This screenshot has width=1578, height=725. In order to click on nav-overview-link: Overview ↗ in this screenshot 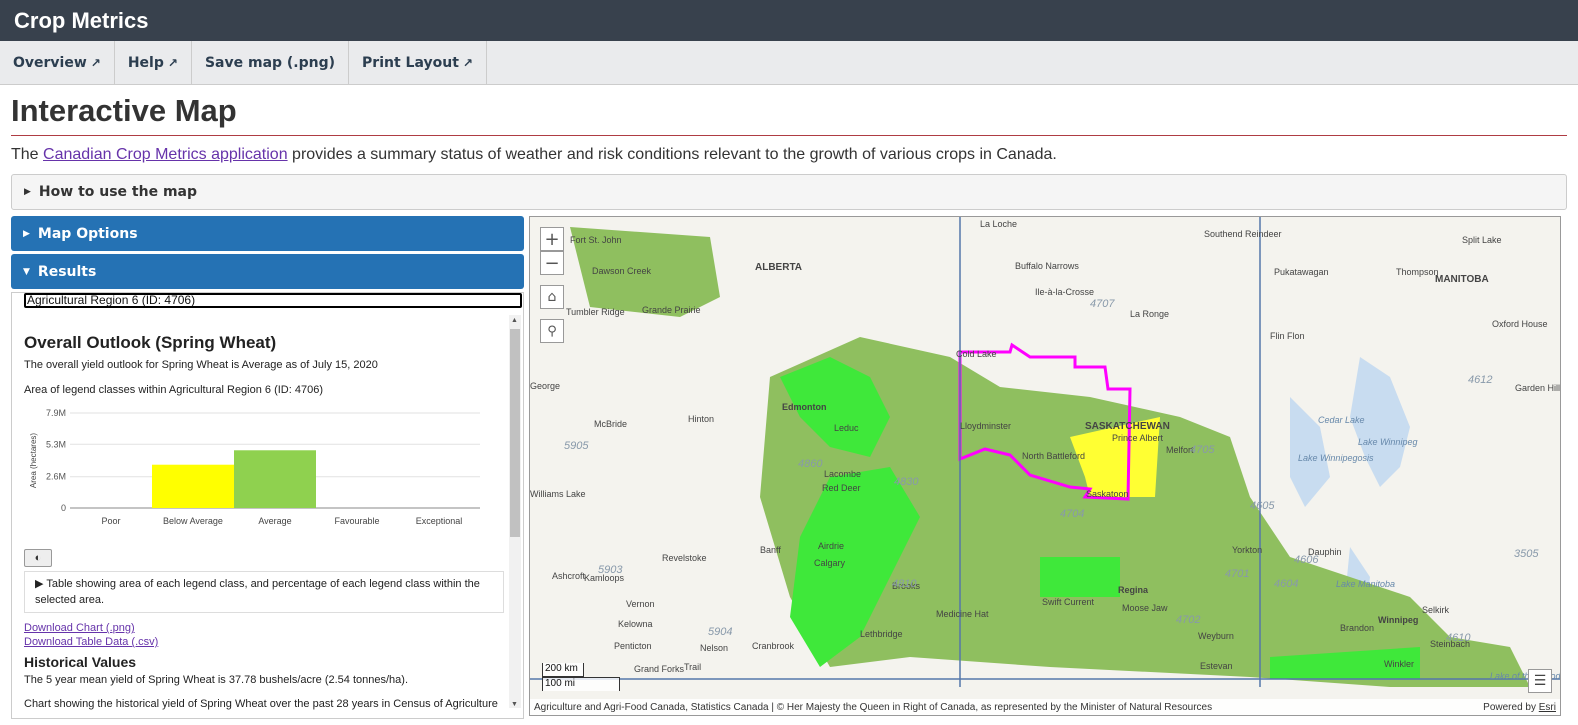, I will do `click(57, 62)`.